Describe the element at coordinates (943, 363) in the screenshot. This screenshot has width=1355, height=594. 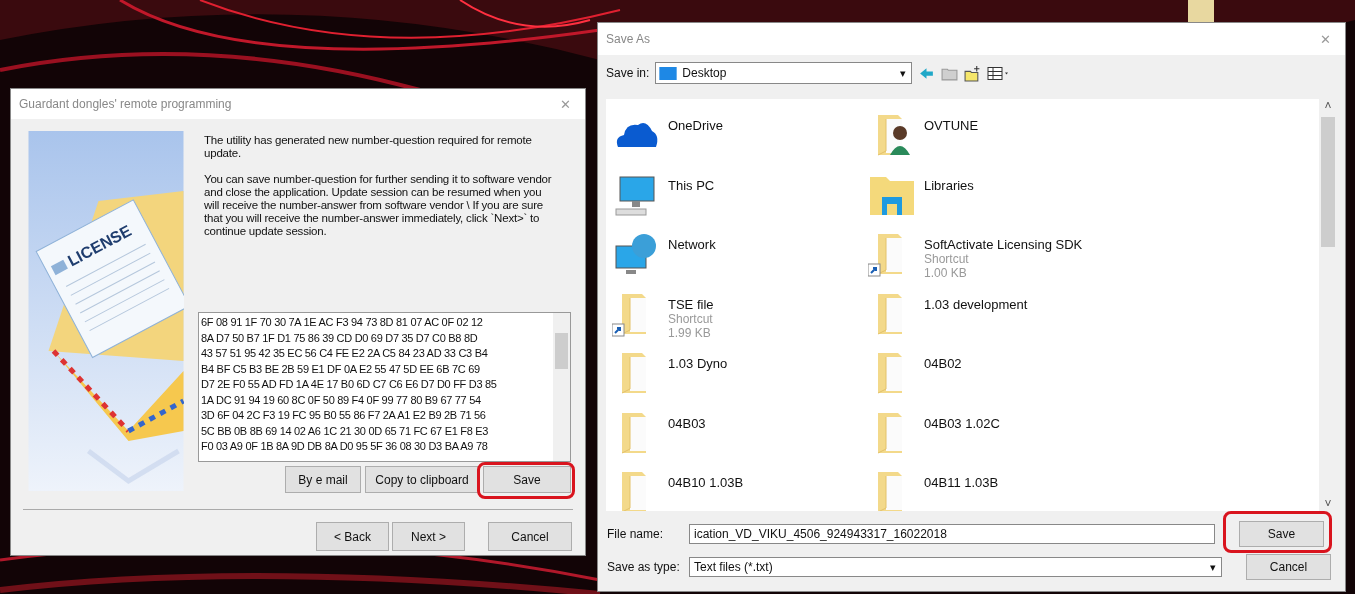
I see `item-name: 04B02` at that location.